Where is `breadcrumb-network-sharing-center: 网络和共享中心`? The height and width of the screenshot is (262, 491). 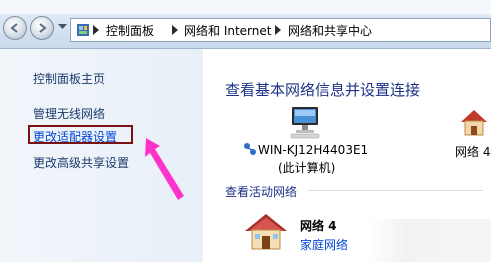 breadcrumb-network-sharing-center: 网络和共享中心 is located at coordinates (330, 30).